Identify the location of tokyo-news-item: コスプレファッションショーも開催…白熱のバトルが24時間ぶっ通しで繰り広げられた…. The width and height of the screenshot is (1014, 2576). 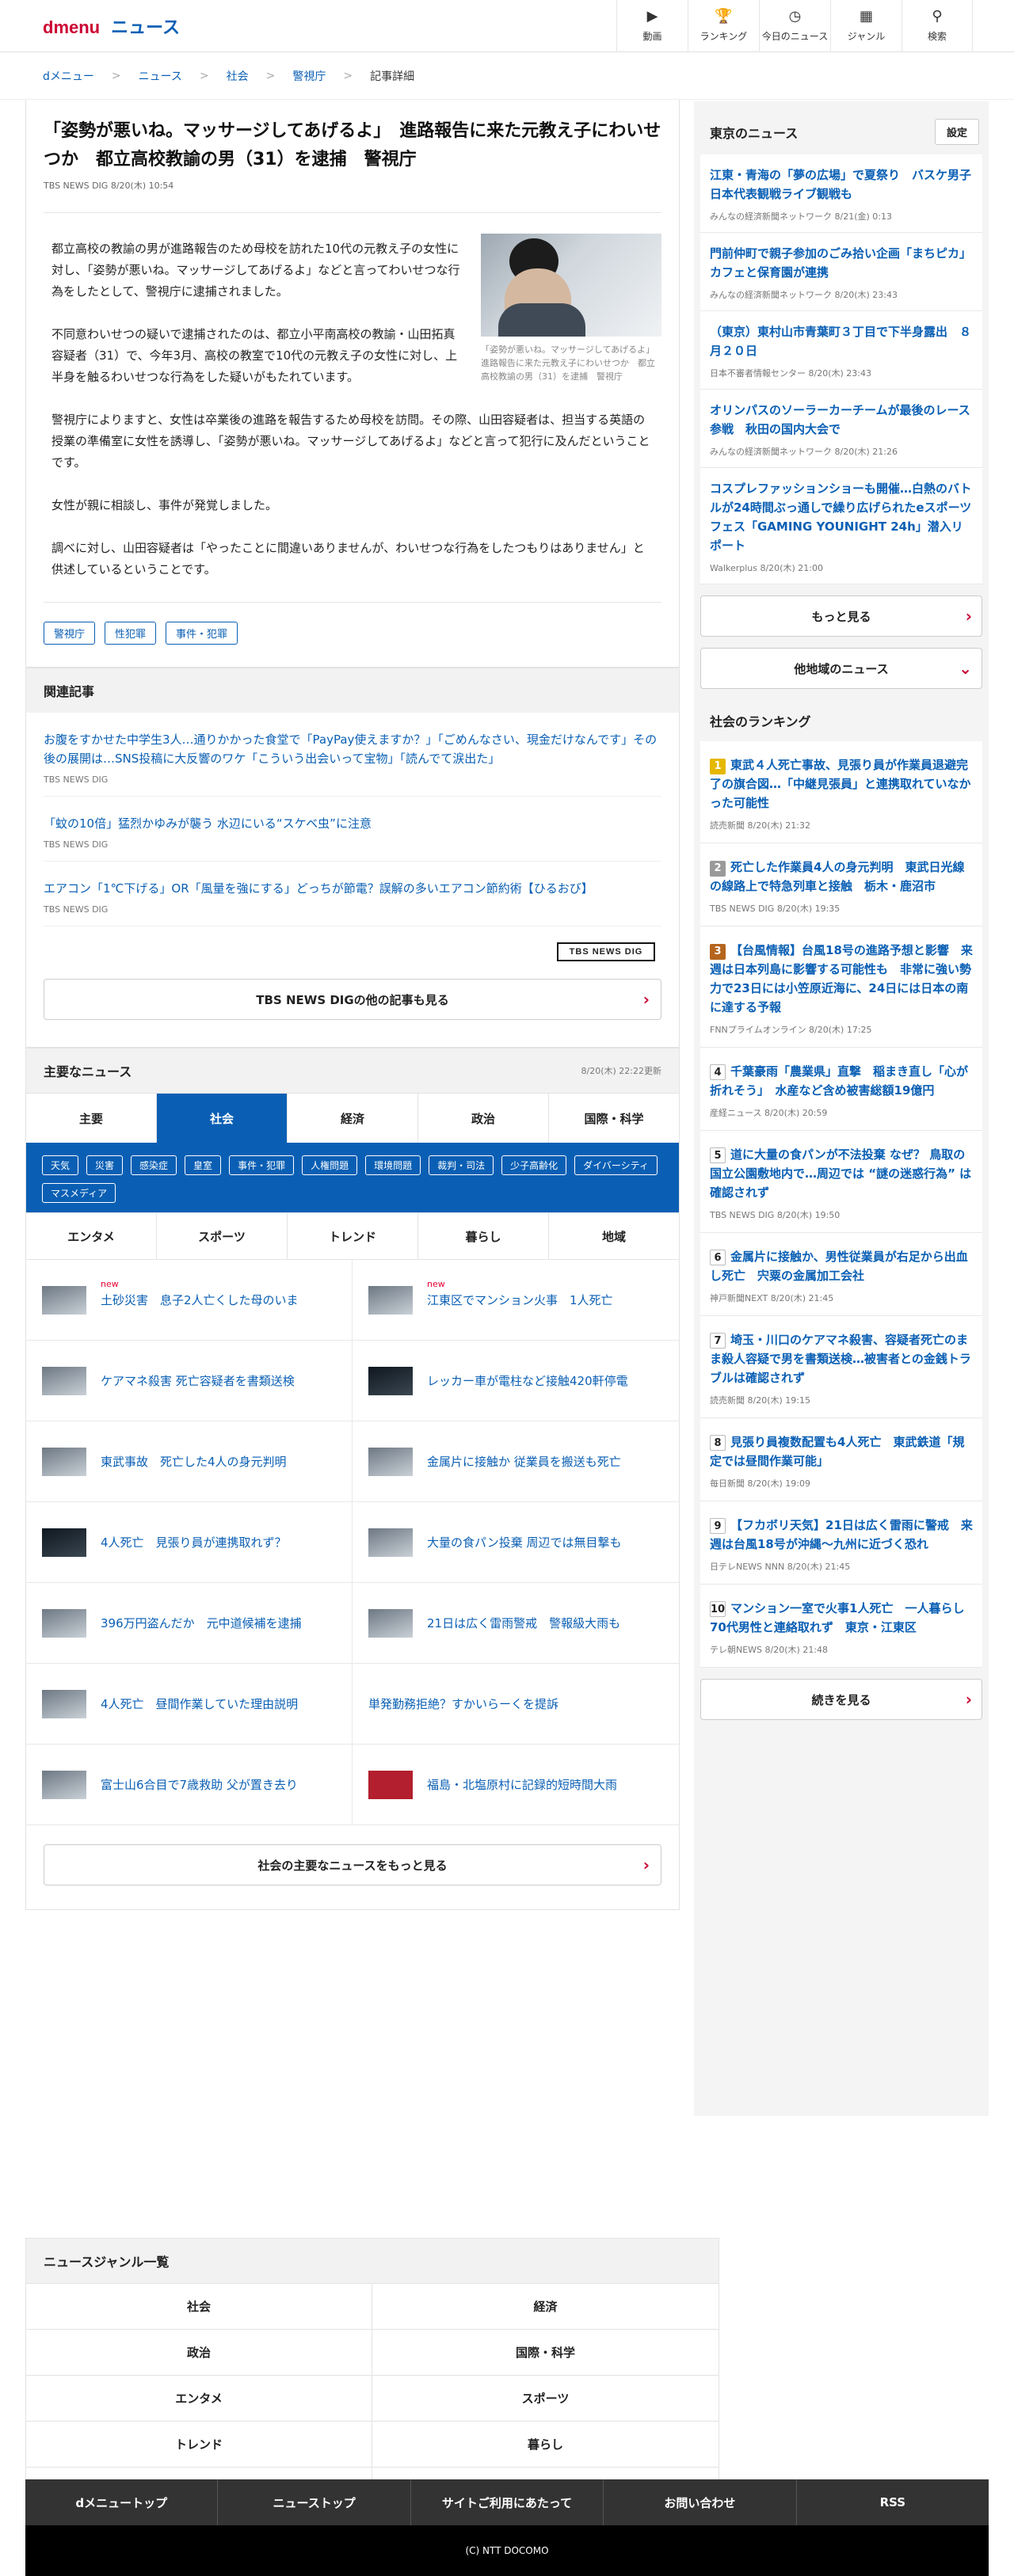
(841, 526).